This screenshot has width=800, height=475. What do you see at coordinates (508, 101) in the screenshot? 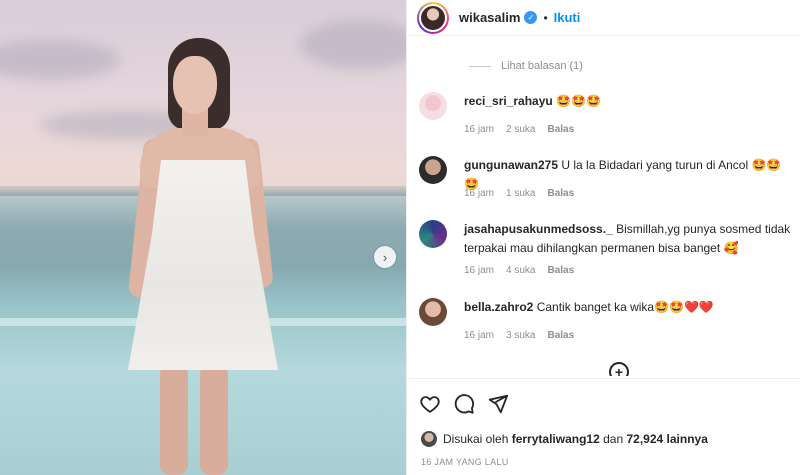
I see `comment-username: reci_sri_rahayu` at bounding box center [508, 101].